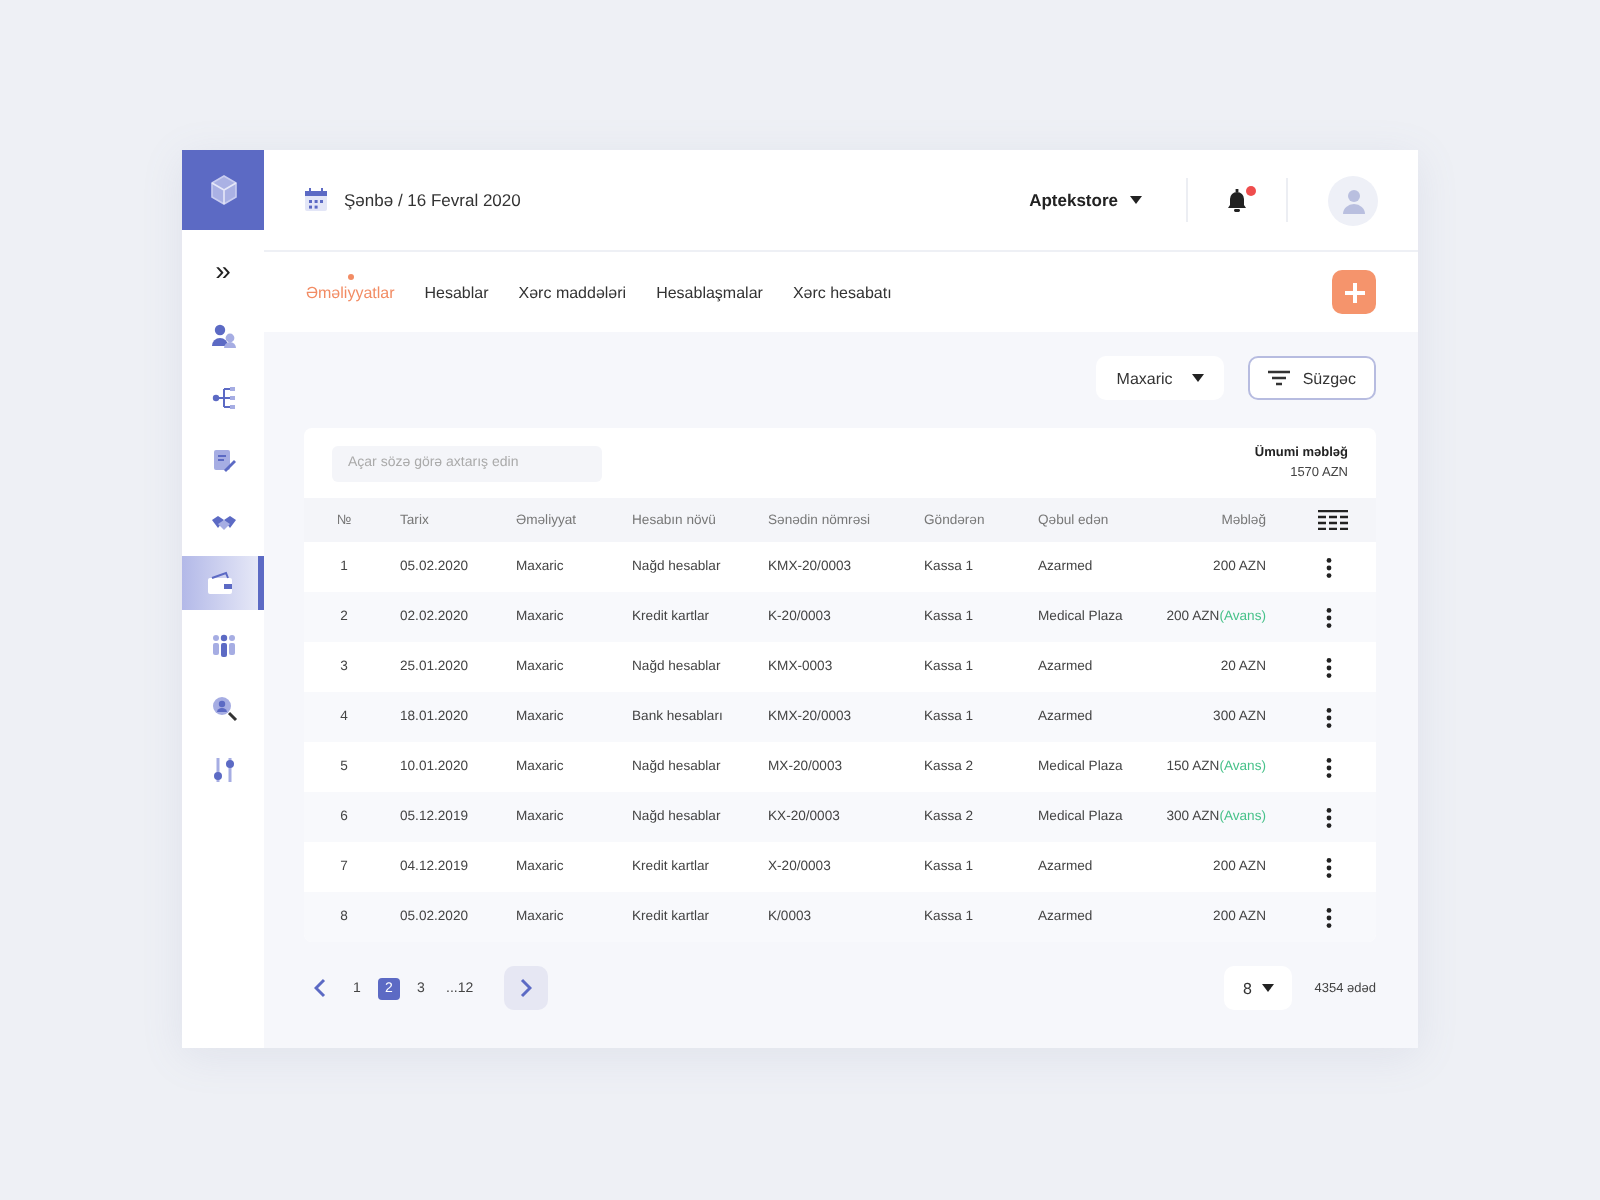 The width and height of the screenshot is (1600, 1200). I want to click on users-icon, so click(223, 335).